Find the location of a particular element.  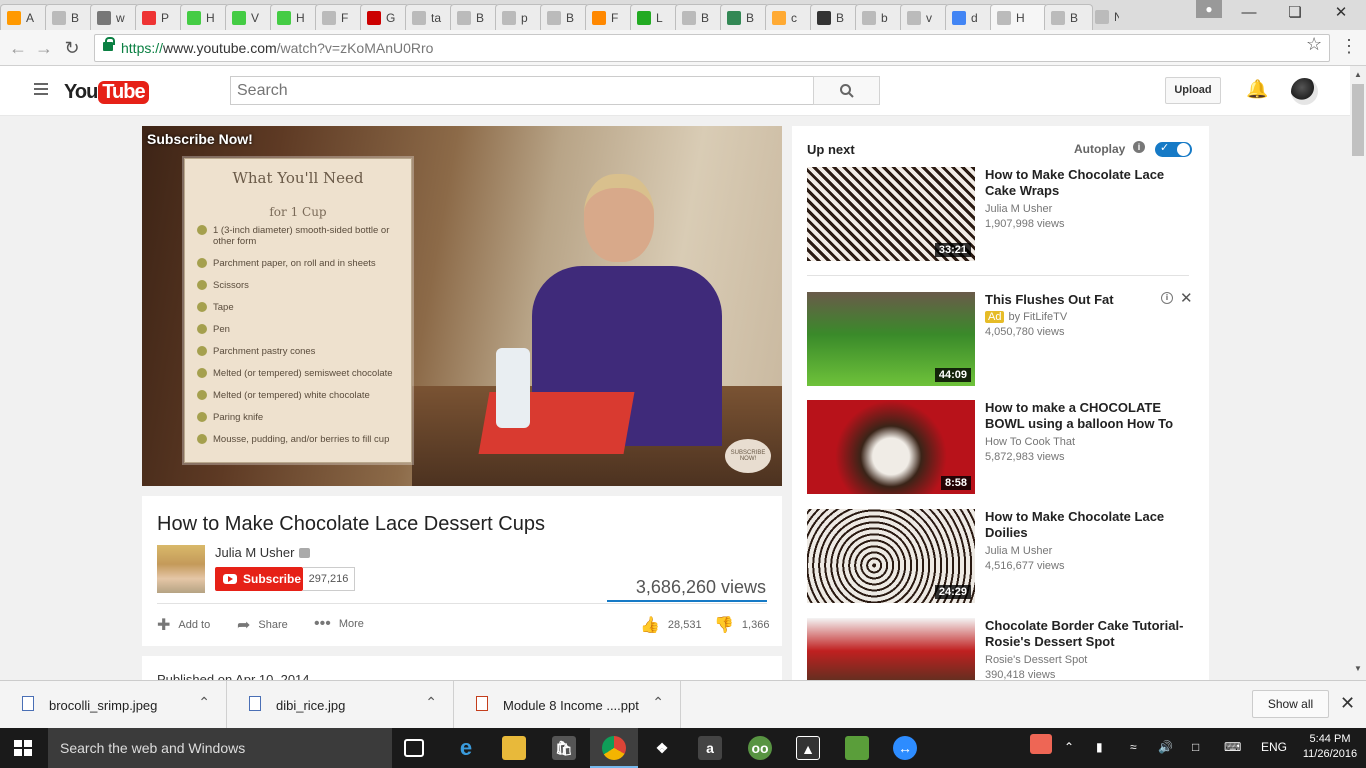

app-icon is located at coordinates (857, 748).